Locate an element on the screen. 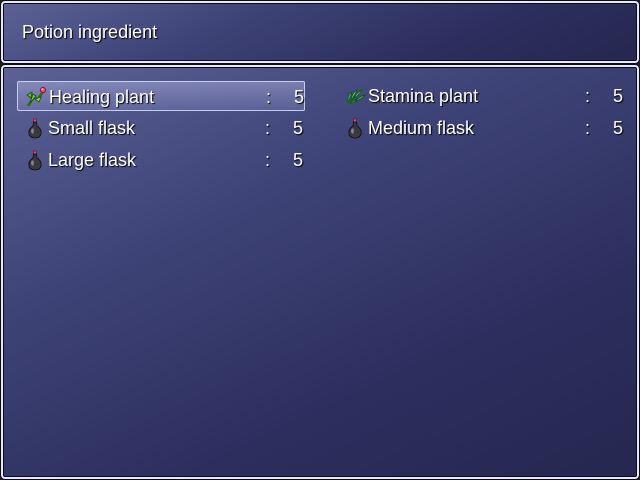  list-item-stamina-plant: Stamina plant : 5 is located at coordinates (481, 96).